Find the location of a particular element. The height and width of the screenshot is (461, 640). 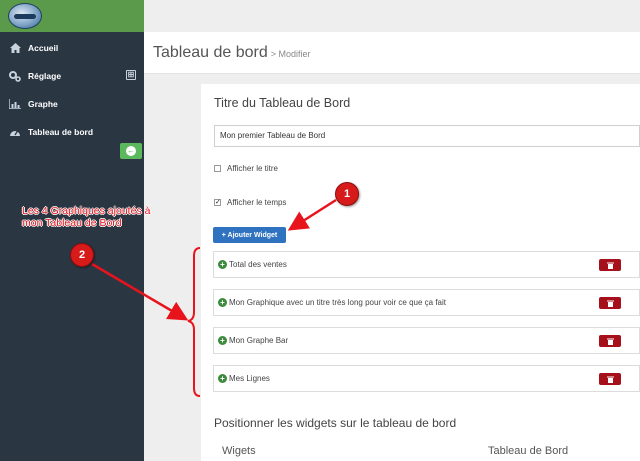

sidebar-item-graphe: Graphe is located at coordinates (72, 104).